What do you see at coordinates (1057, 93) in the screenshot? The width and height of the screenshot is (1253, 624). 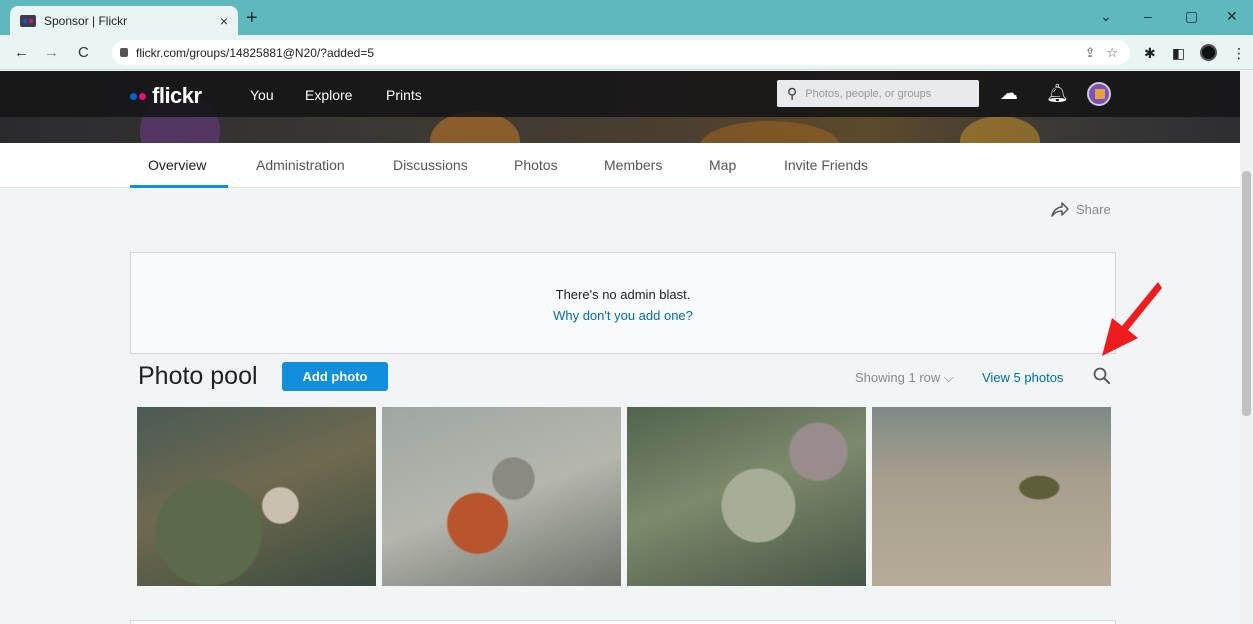 I see `notifications-bell-icon: 🔔︎` at bounding box center [1057, 93].